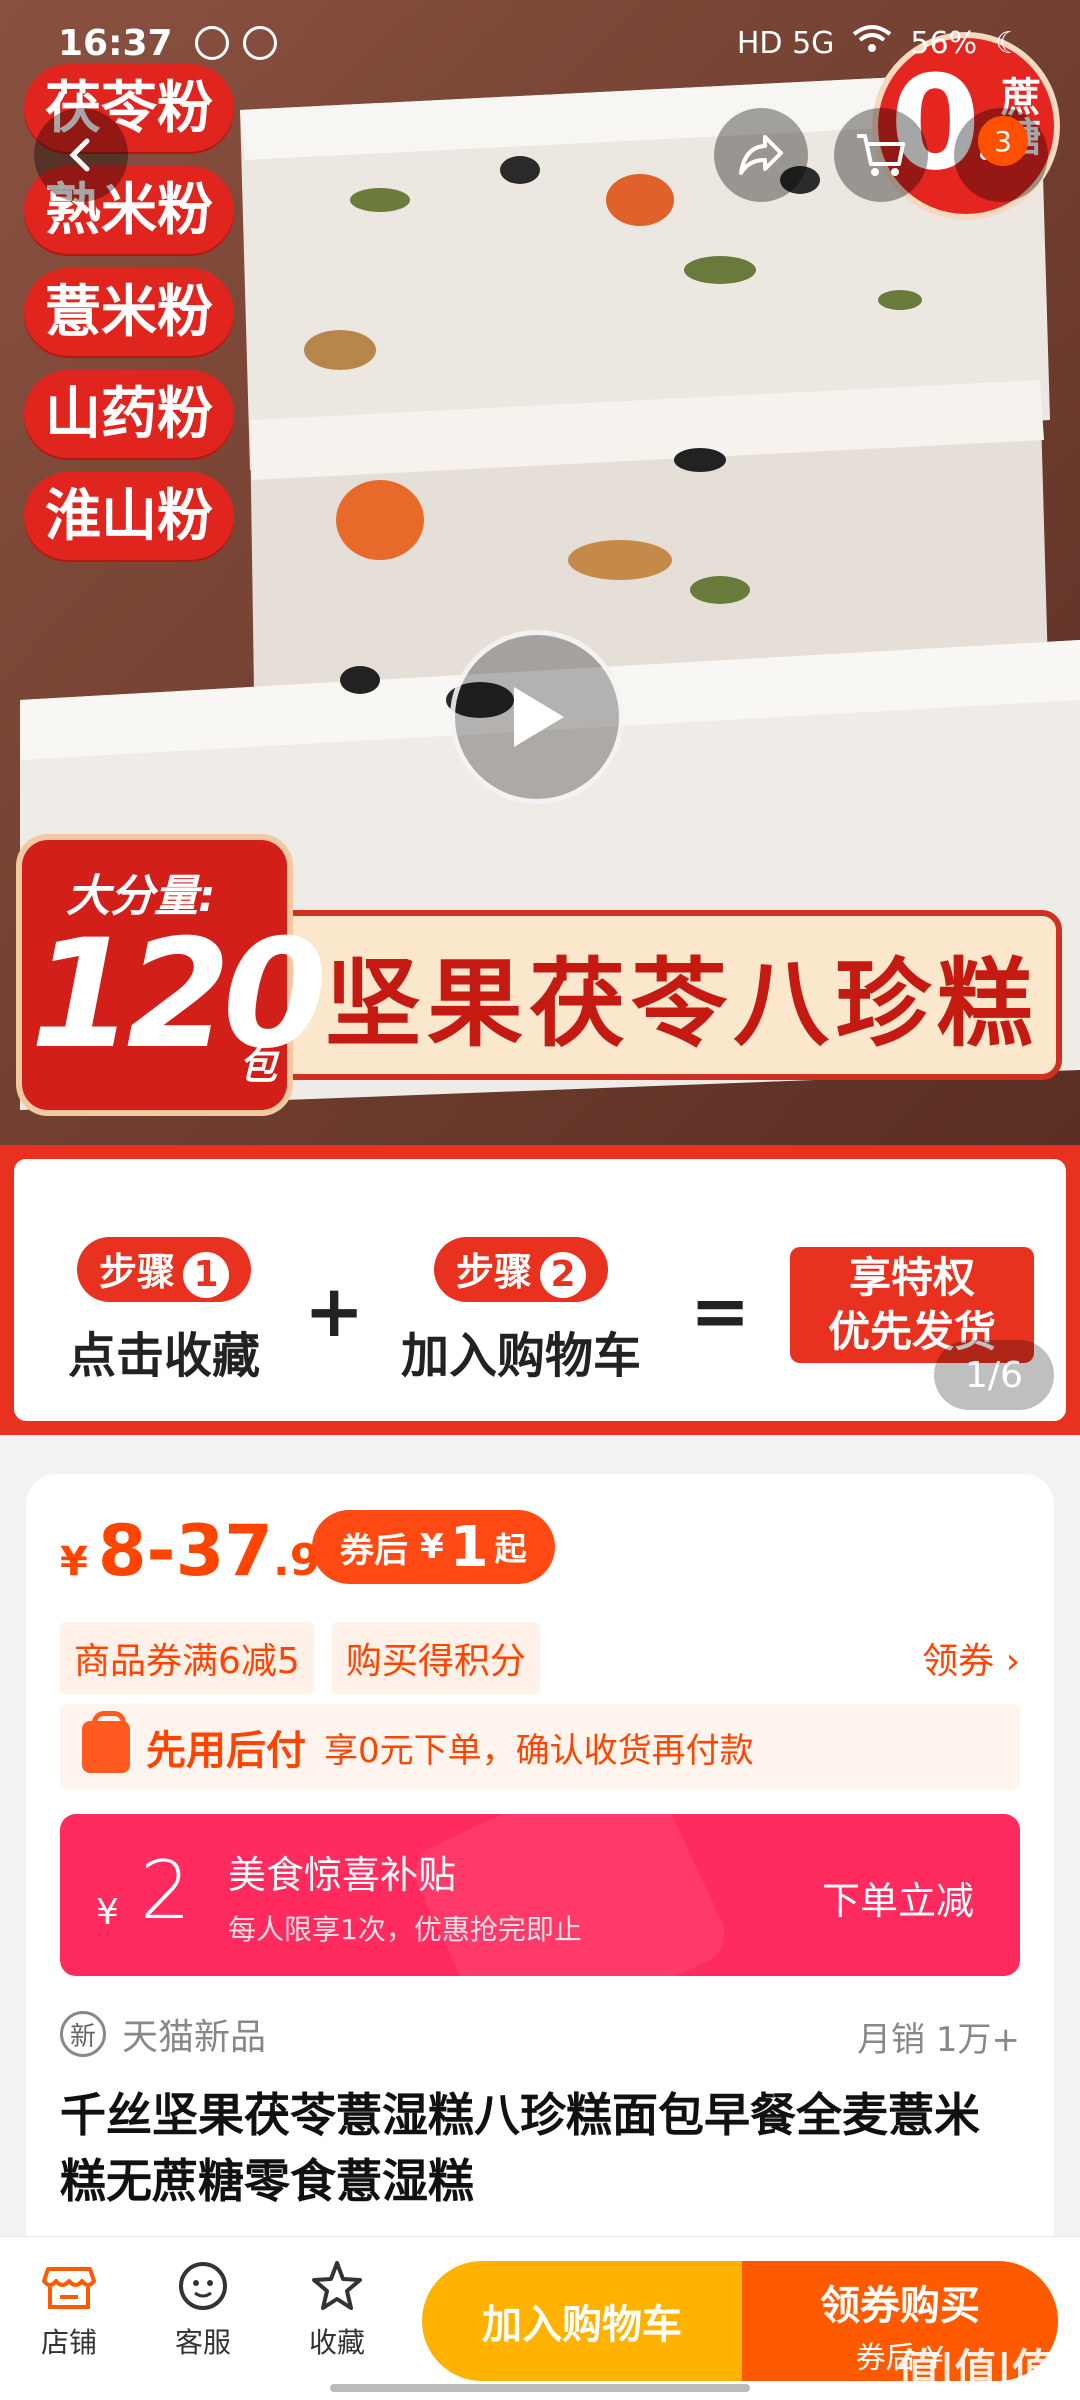 The width and height of the screenshot is (1080, 2400). Describe the element at coordinates (898, 1897) in the screenshot. I see `subsidy-cta: 下单立减` at that location.